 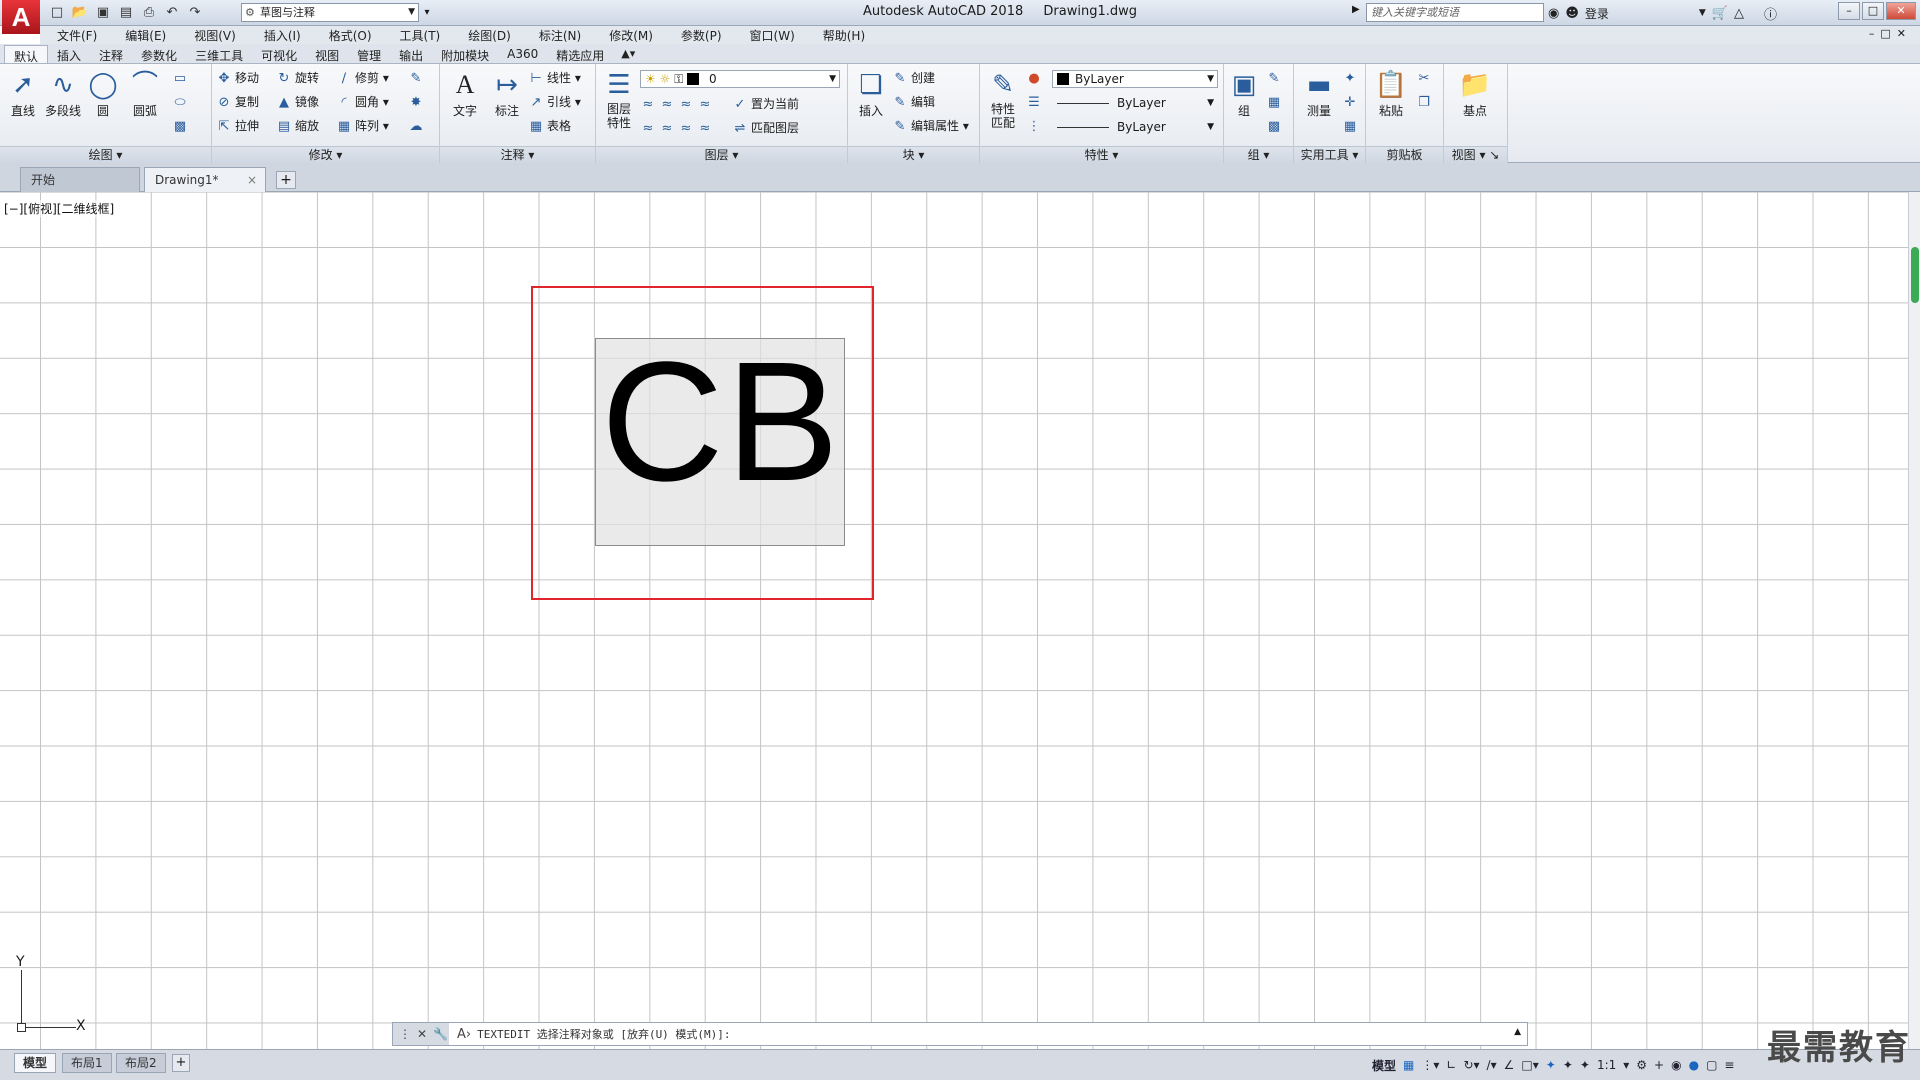 I want to click on linear-button: ⊢ 线性 ▾, so click(x=554, y=78).